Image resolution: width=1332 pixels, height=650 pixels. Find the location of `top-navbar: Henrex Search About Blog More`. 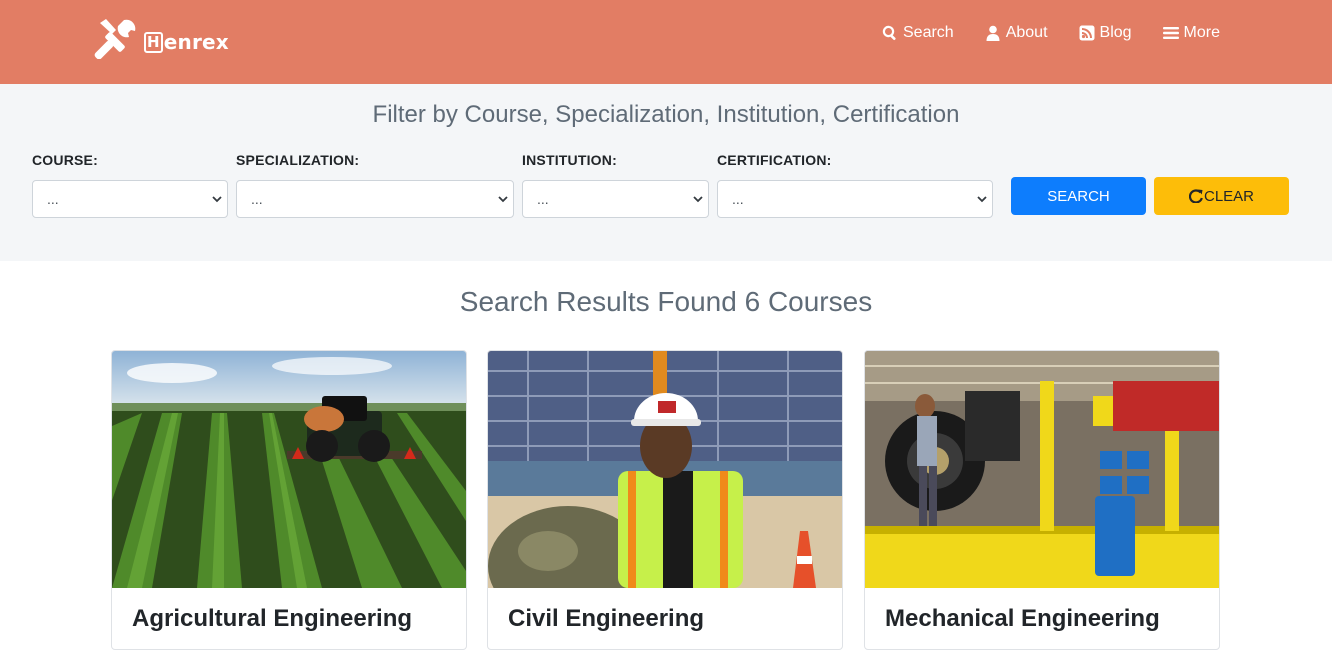

top-navbar: Henrex Search About Blog More is located at coordinates (666, 42).